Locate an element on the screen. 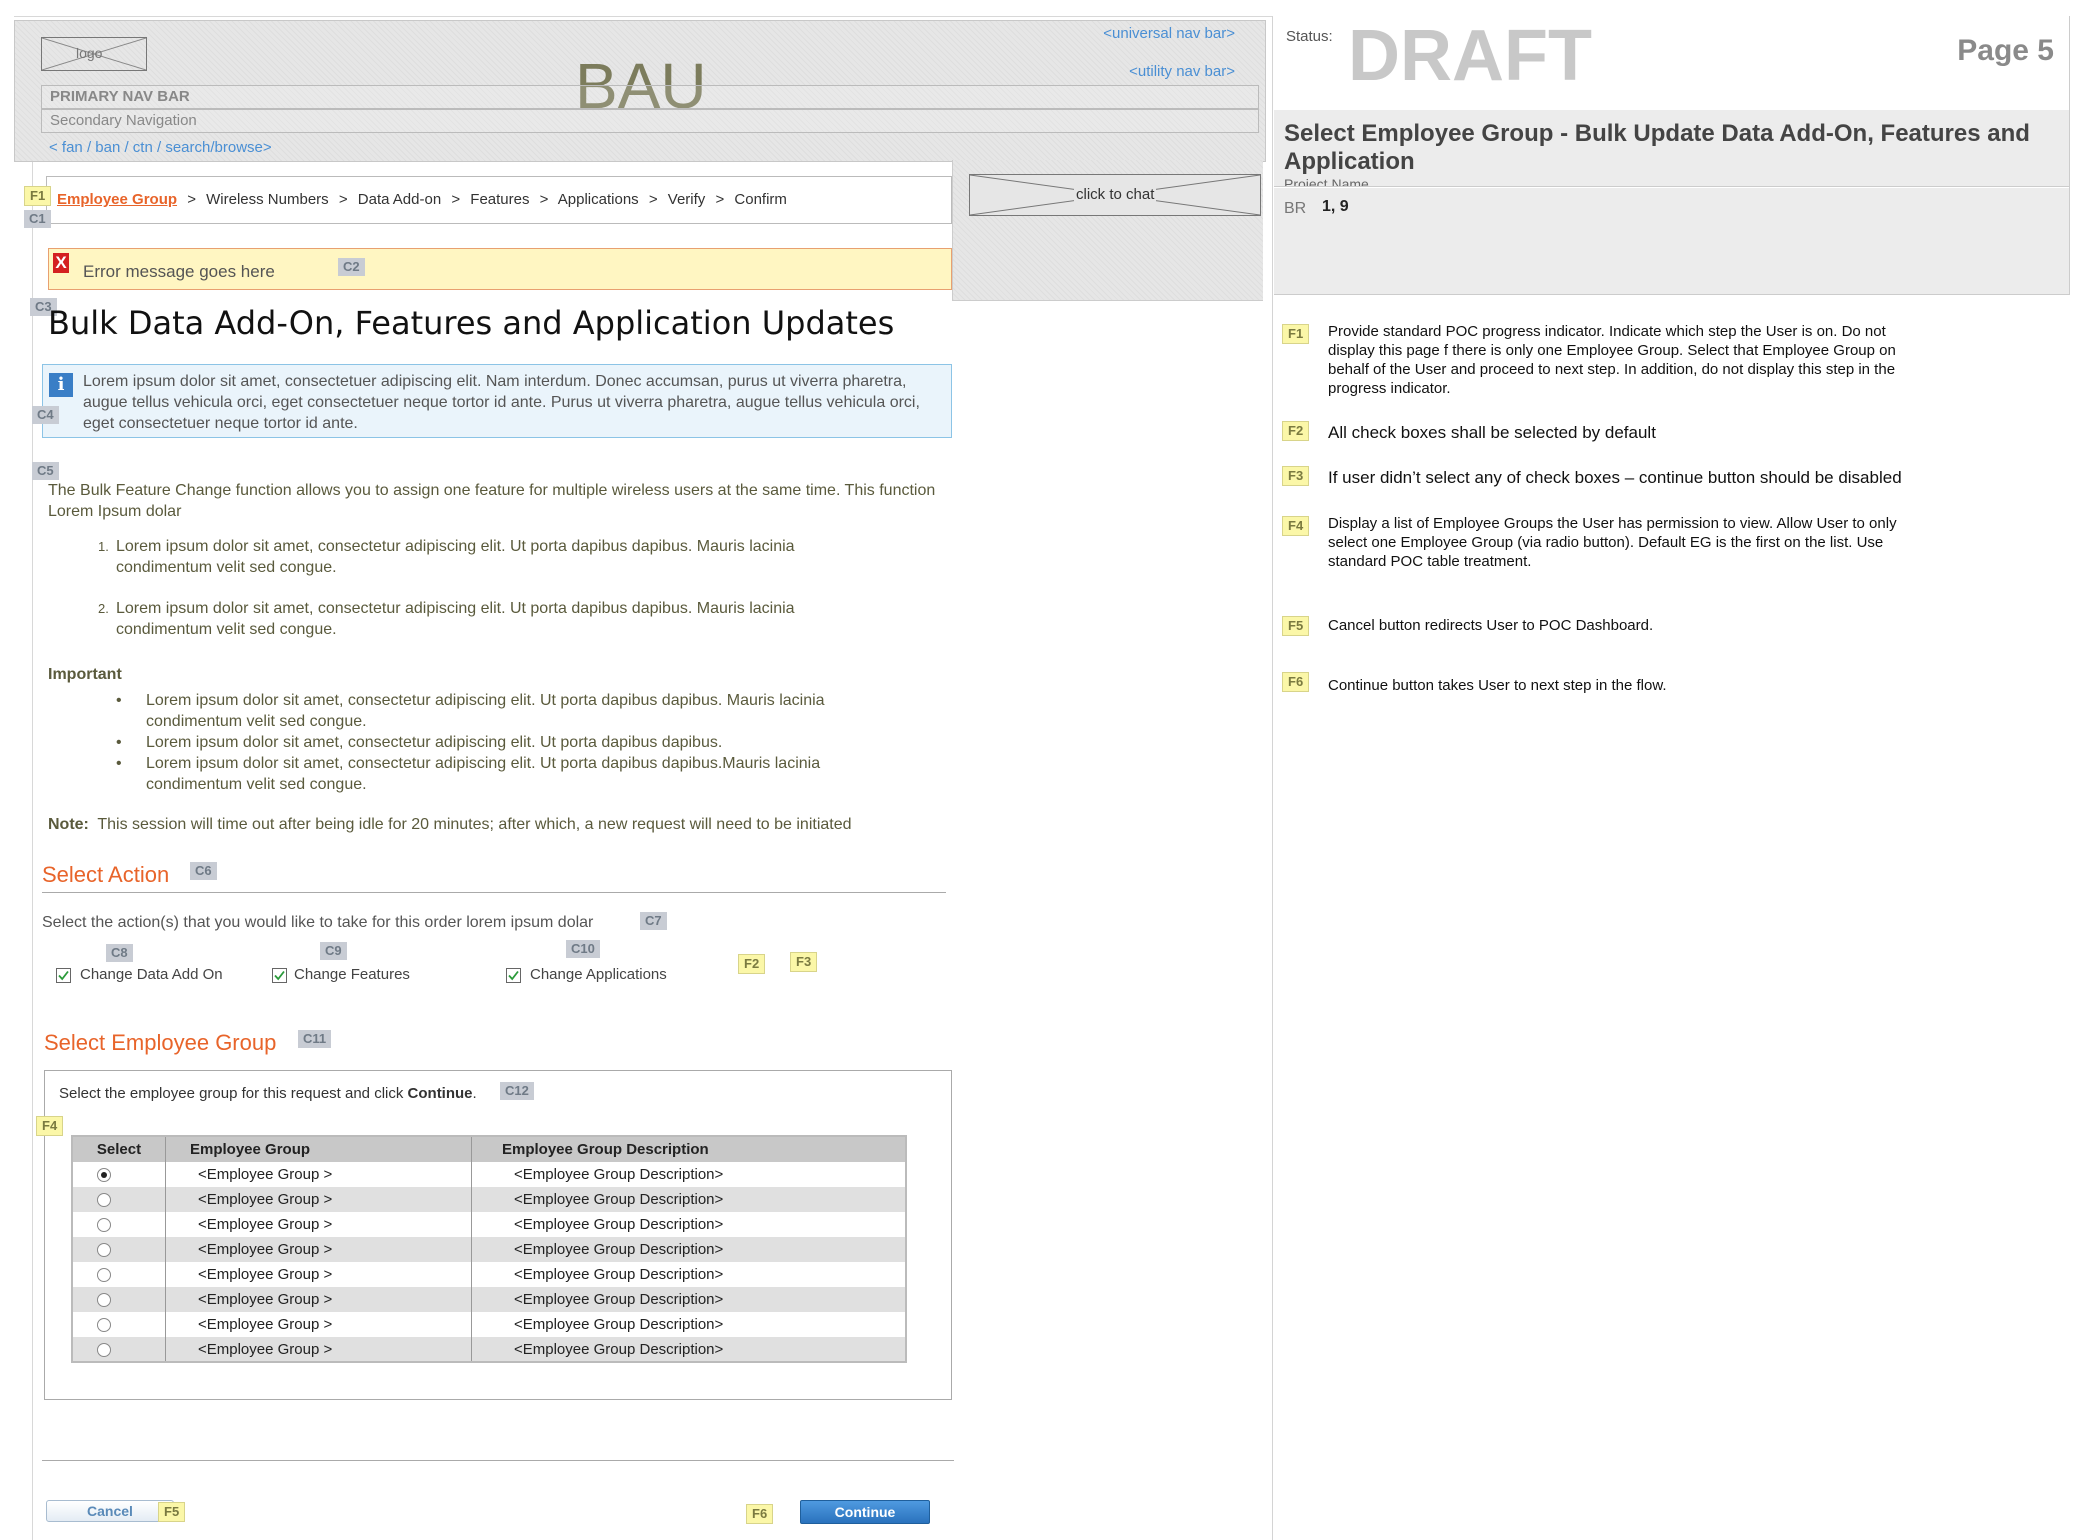 The height and width of the screenshot is (1540, 2078). click-to-chat-button: click to chat is located at coordinates (1115, 195).